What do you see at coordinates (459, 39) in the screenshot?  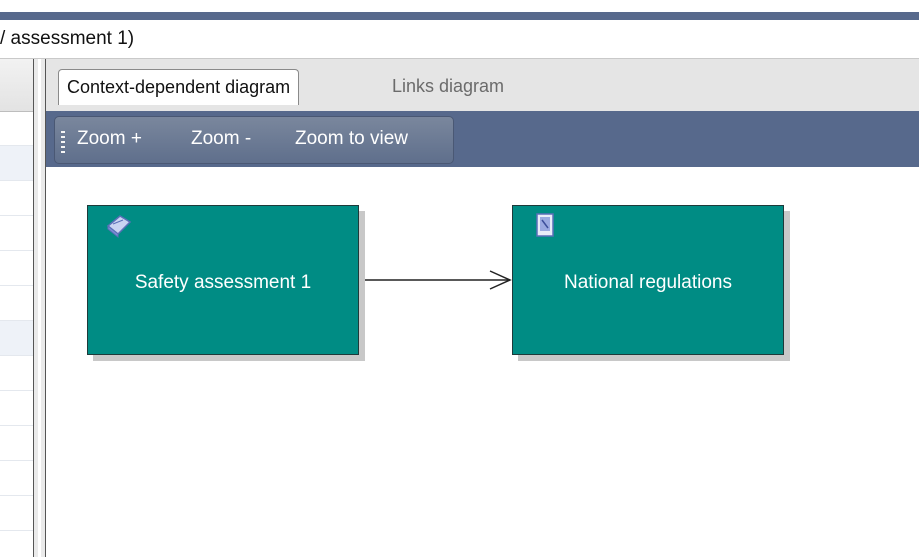 I see `title-row: / assessment 1)` at bounding box center [459, 39].